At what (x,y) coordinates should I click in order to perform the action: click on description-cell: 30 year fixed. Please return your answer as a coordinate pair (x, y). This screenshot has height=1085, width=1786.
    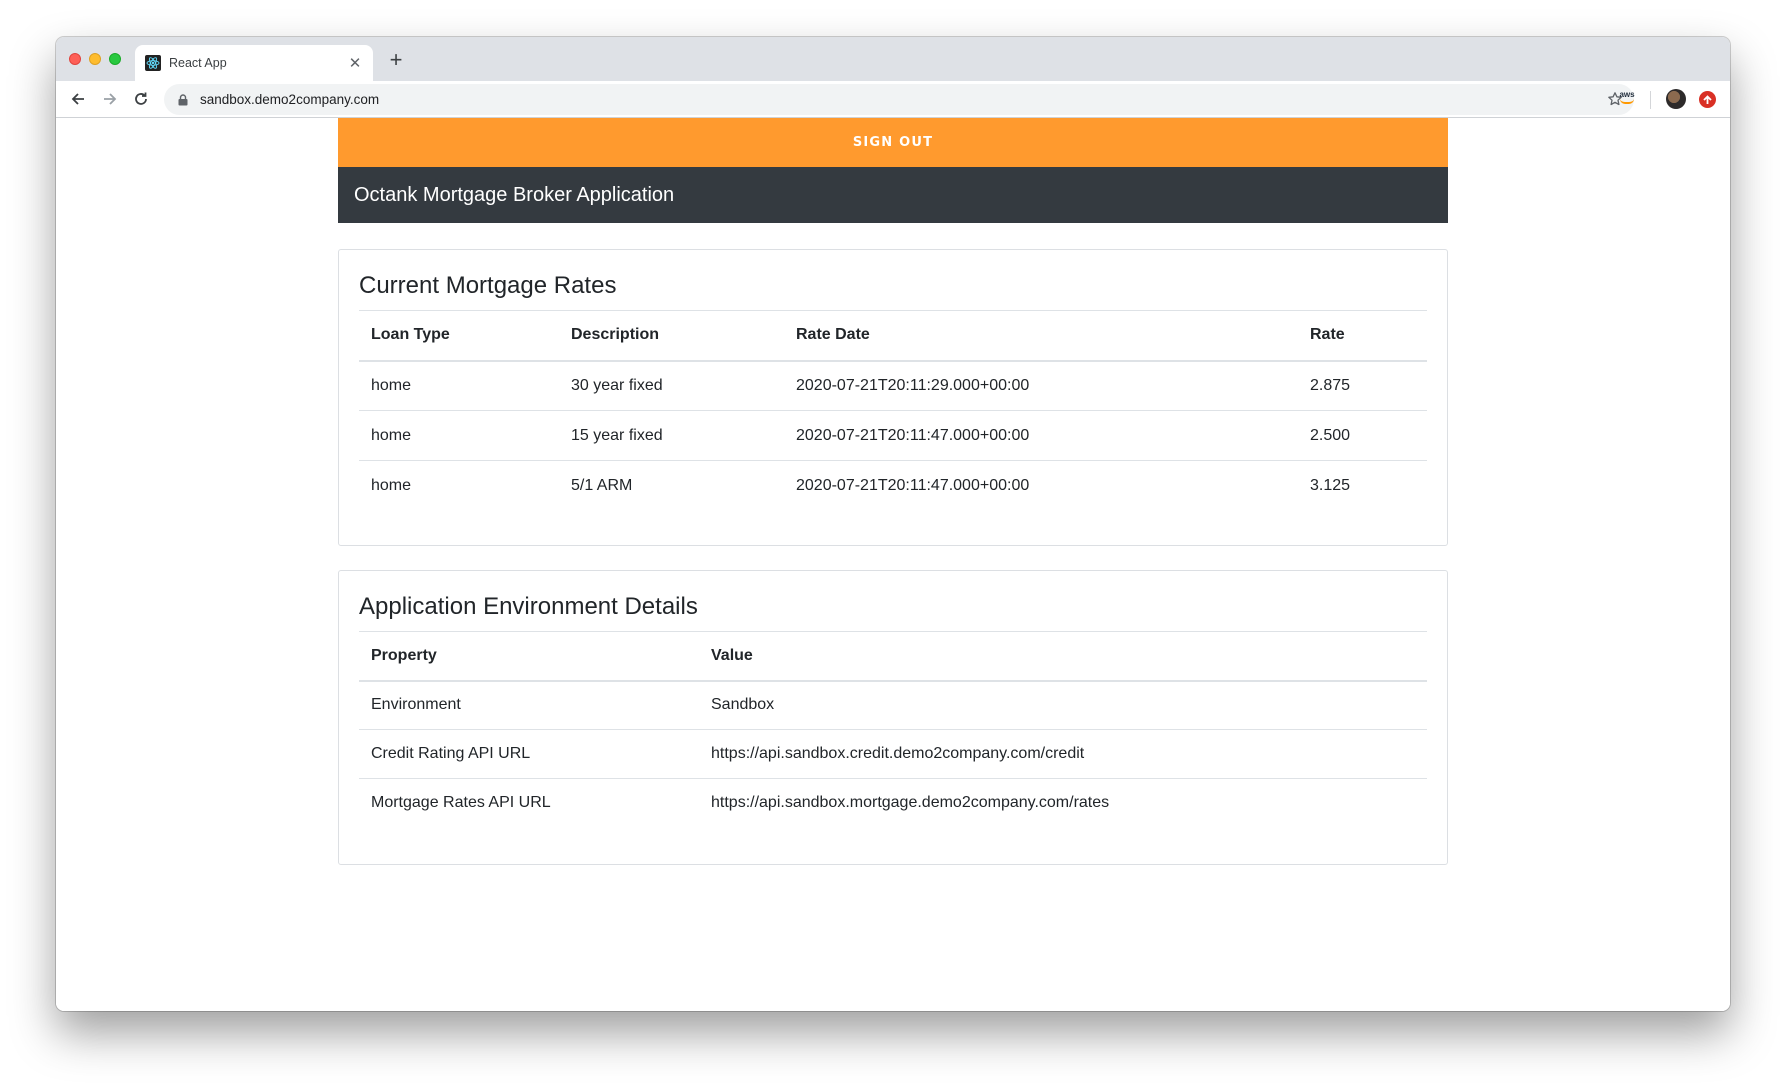
    Looking at the image, I should click on (617, 385).